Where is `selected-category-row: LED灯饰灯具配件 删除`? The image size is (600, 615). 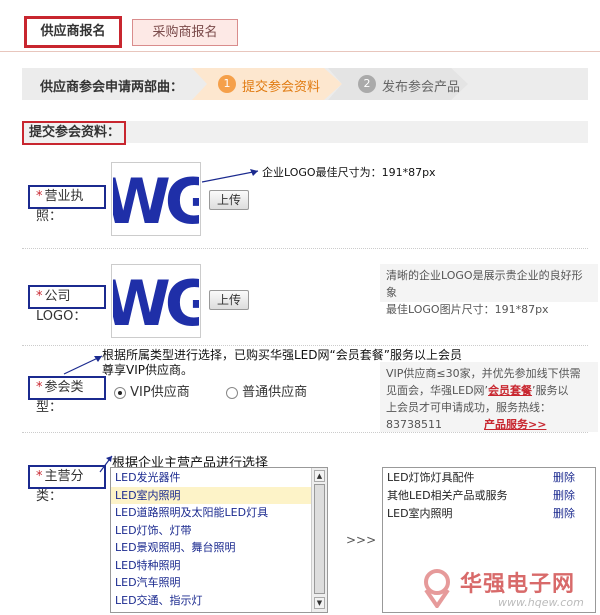
selected-category-row: LED灯饰灯具配件 删除 is located at coordinates (489, 478).